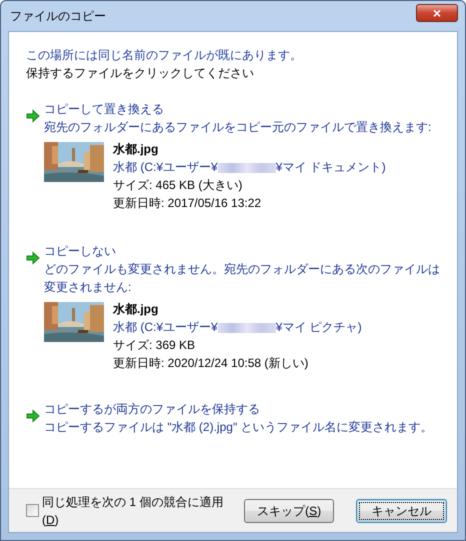  Describe the element at coordinates (319, 327) in the screenshot. I see `path-text: ¥マイ ピクチャ)` at that location.